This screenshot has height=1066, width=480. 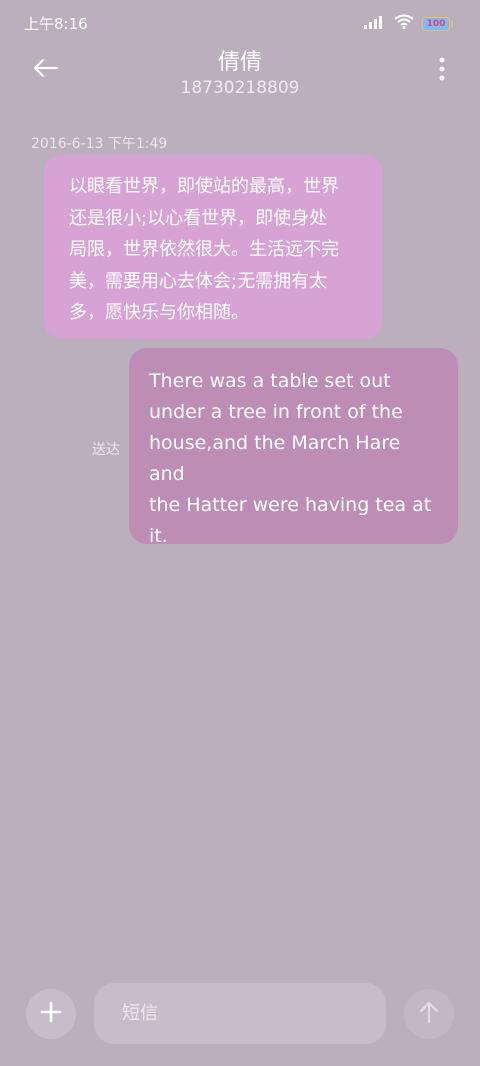 What do you see at coordinates (240, 88) in the screenshot?
I see `contact-phone-number: 18730218809` at bounding box center [240, 88].